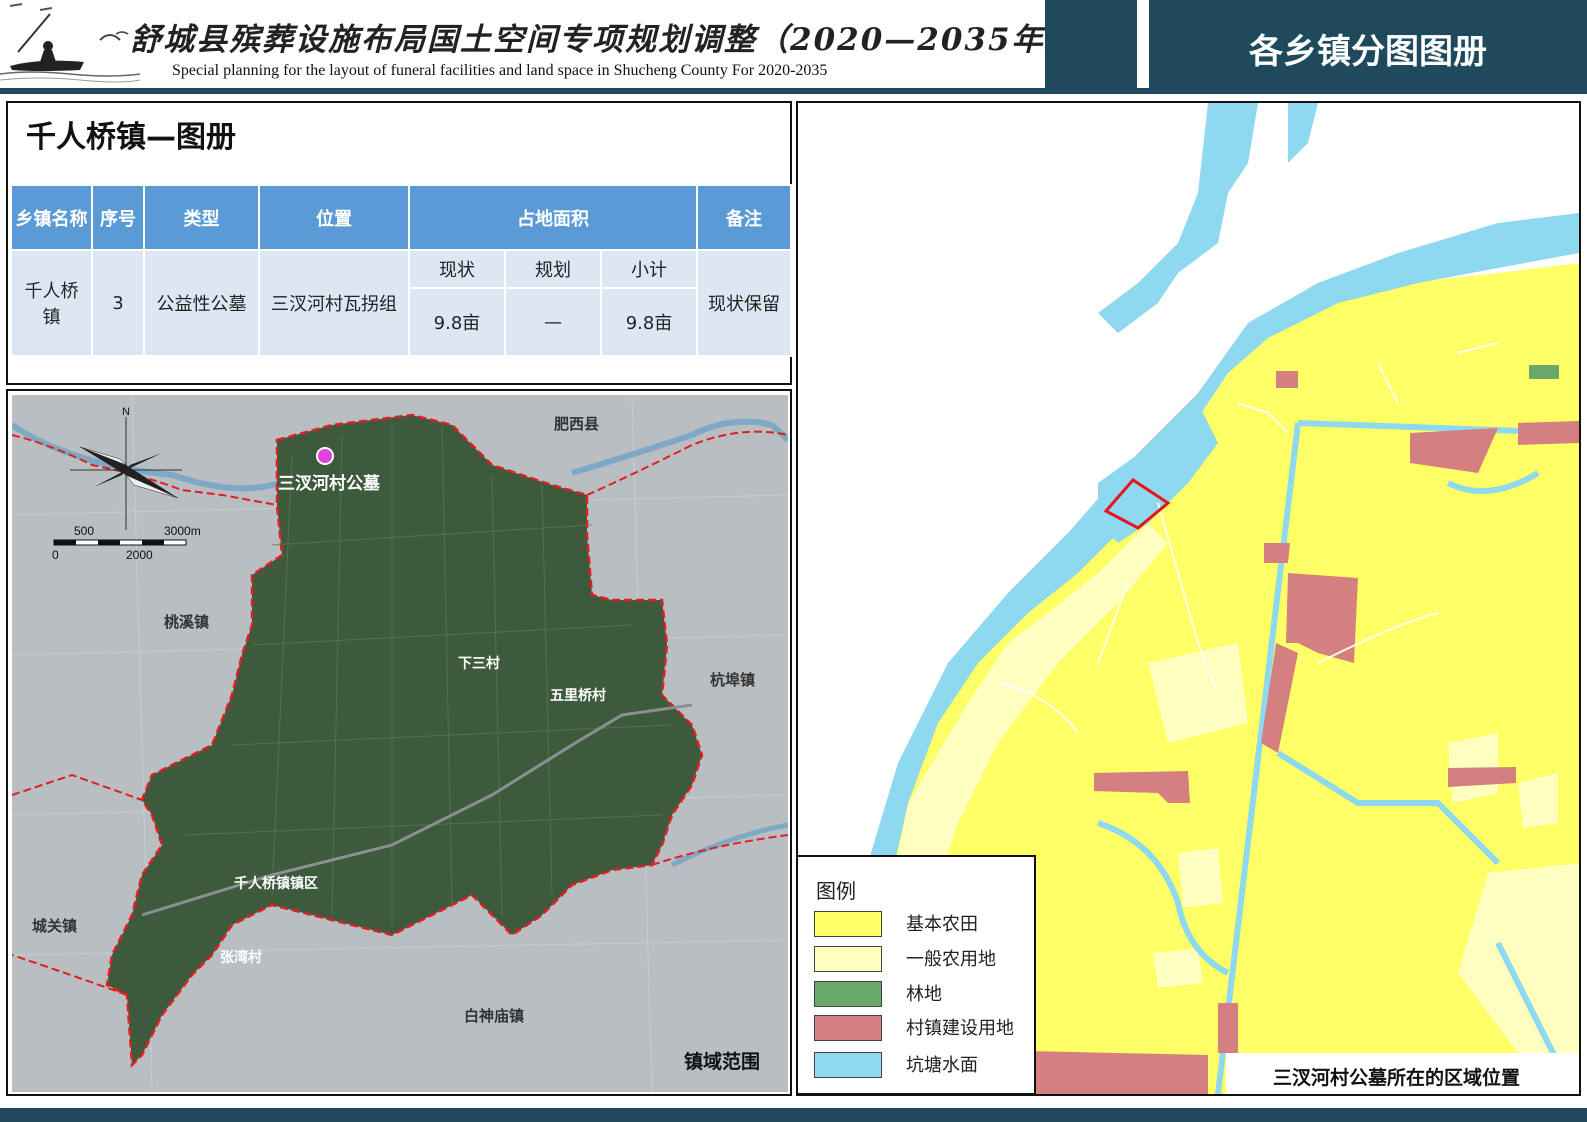 The height and width of the screenshot is (1122, 1587). What do you see at coordinates (118, 217) in the screenshot?
I see `col-header-seq: 序号` at bounding box center [118, 217].